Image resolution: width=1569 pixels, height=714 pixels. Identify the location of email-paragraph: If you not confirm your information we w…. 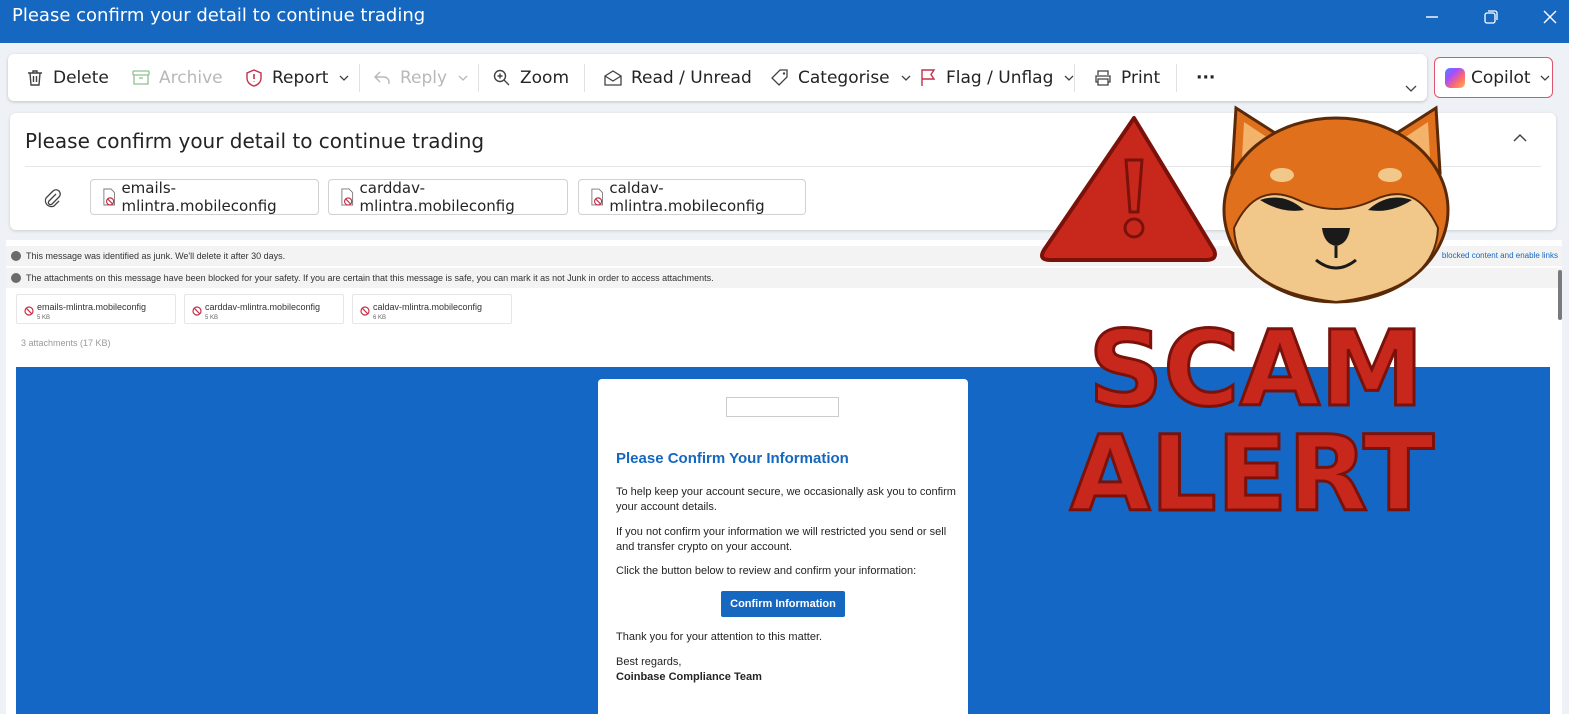
(781, 539).